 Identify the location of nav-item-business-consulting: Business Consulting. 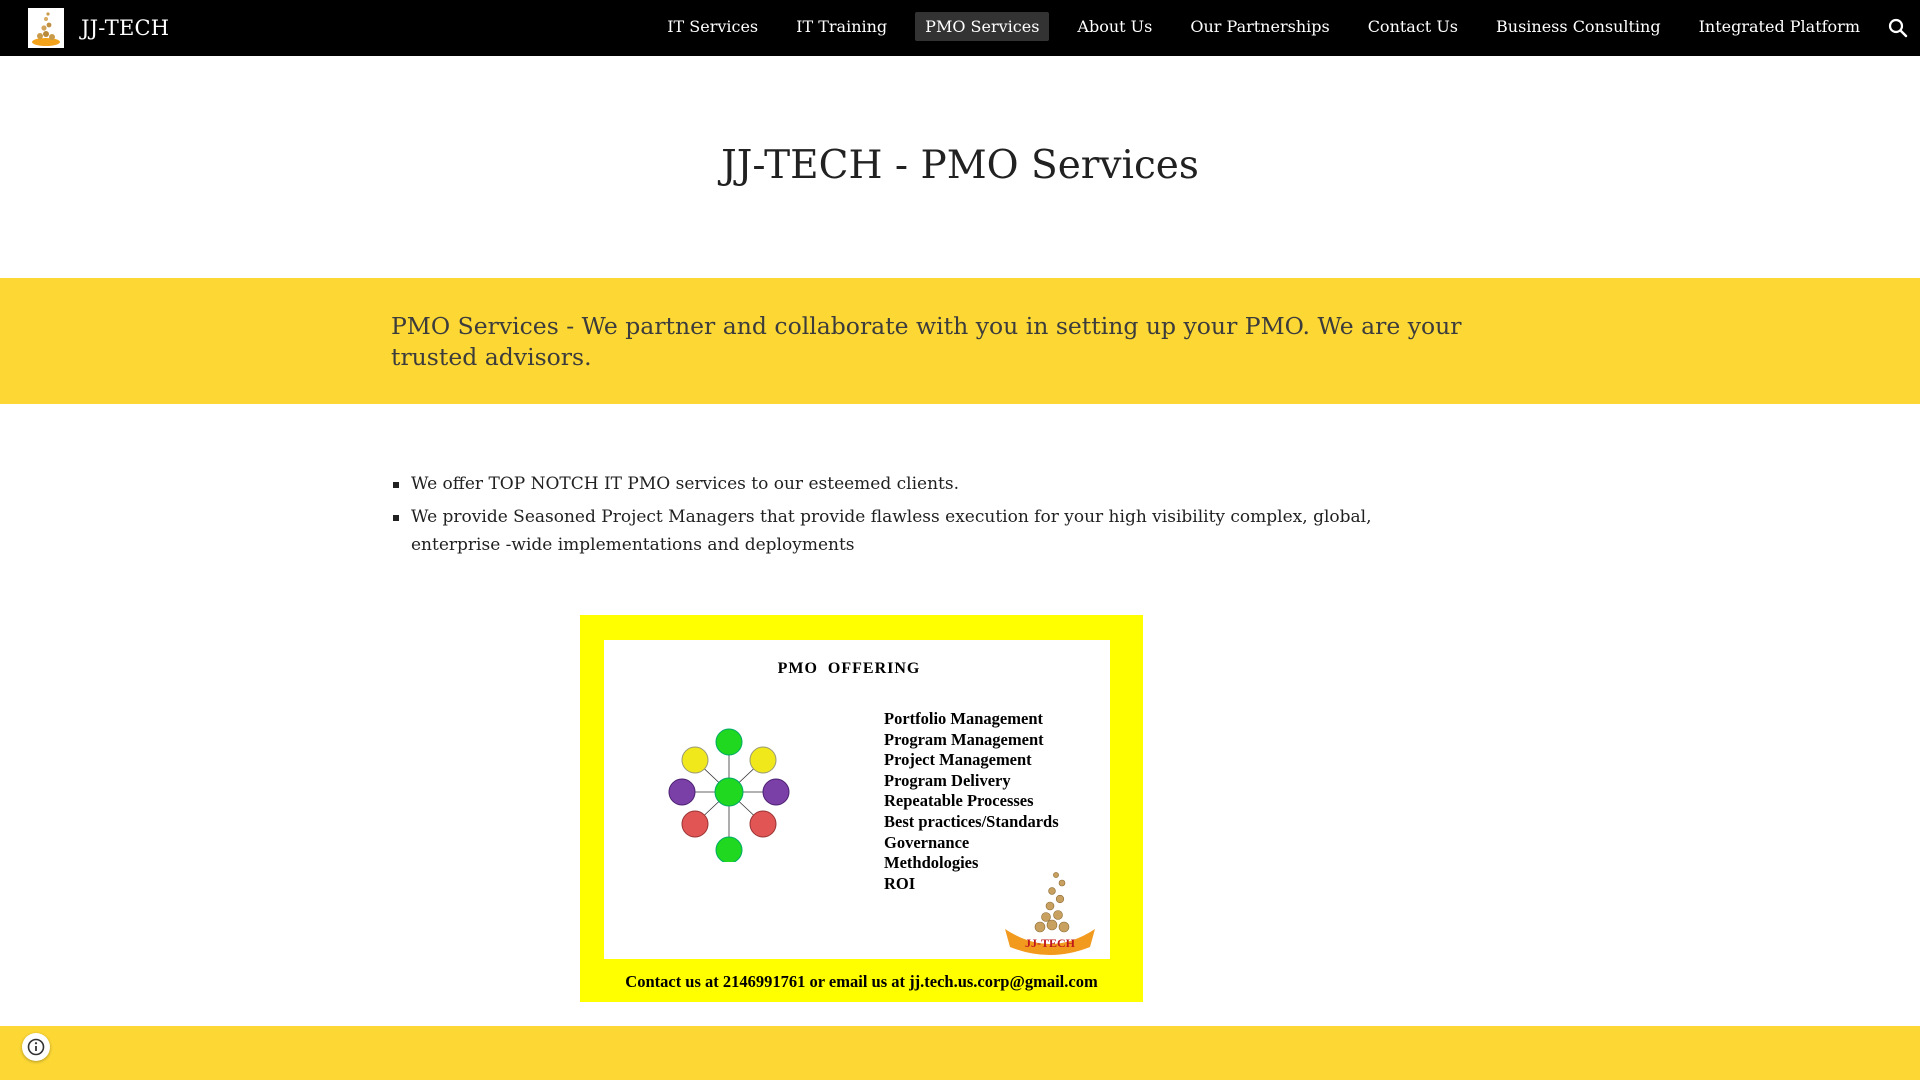
(1578, 26).